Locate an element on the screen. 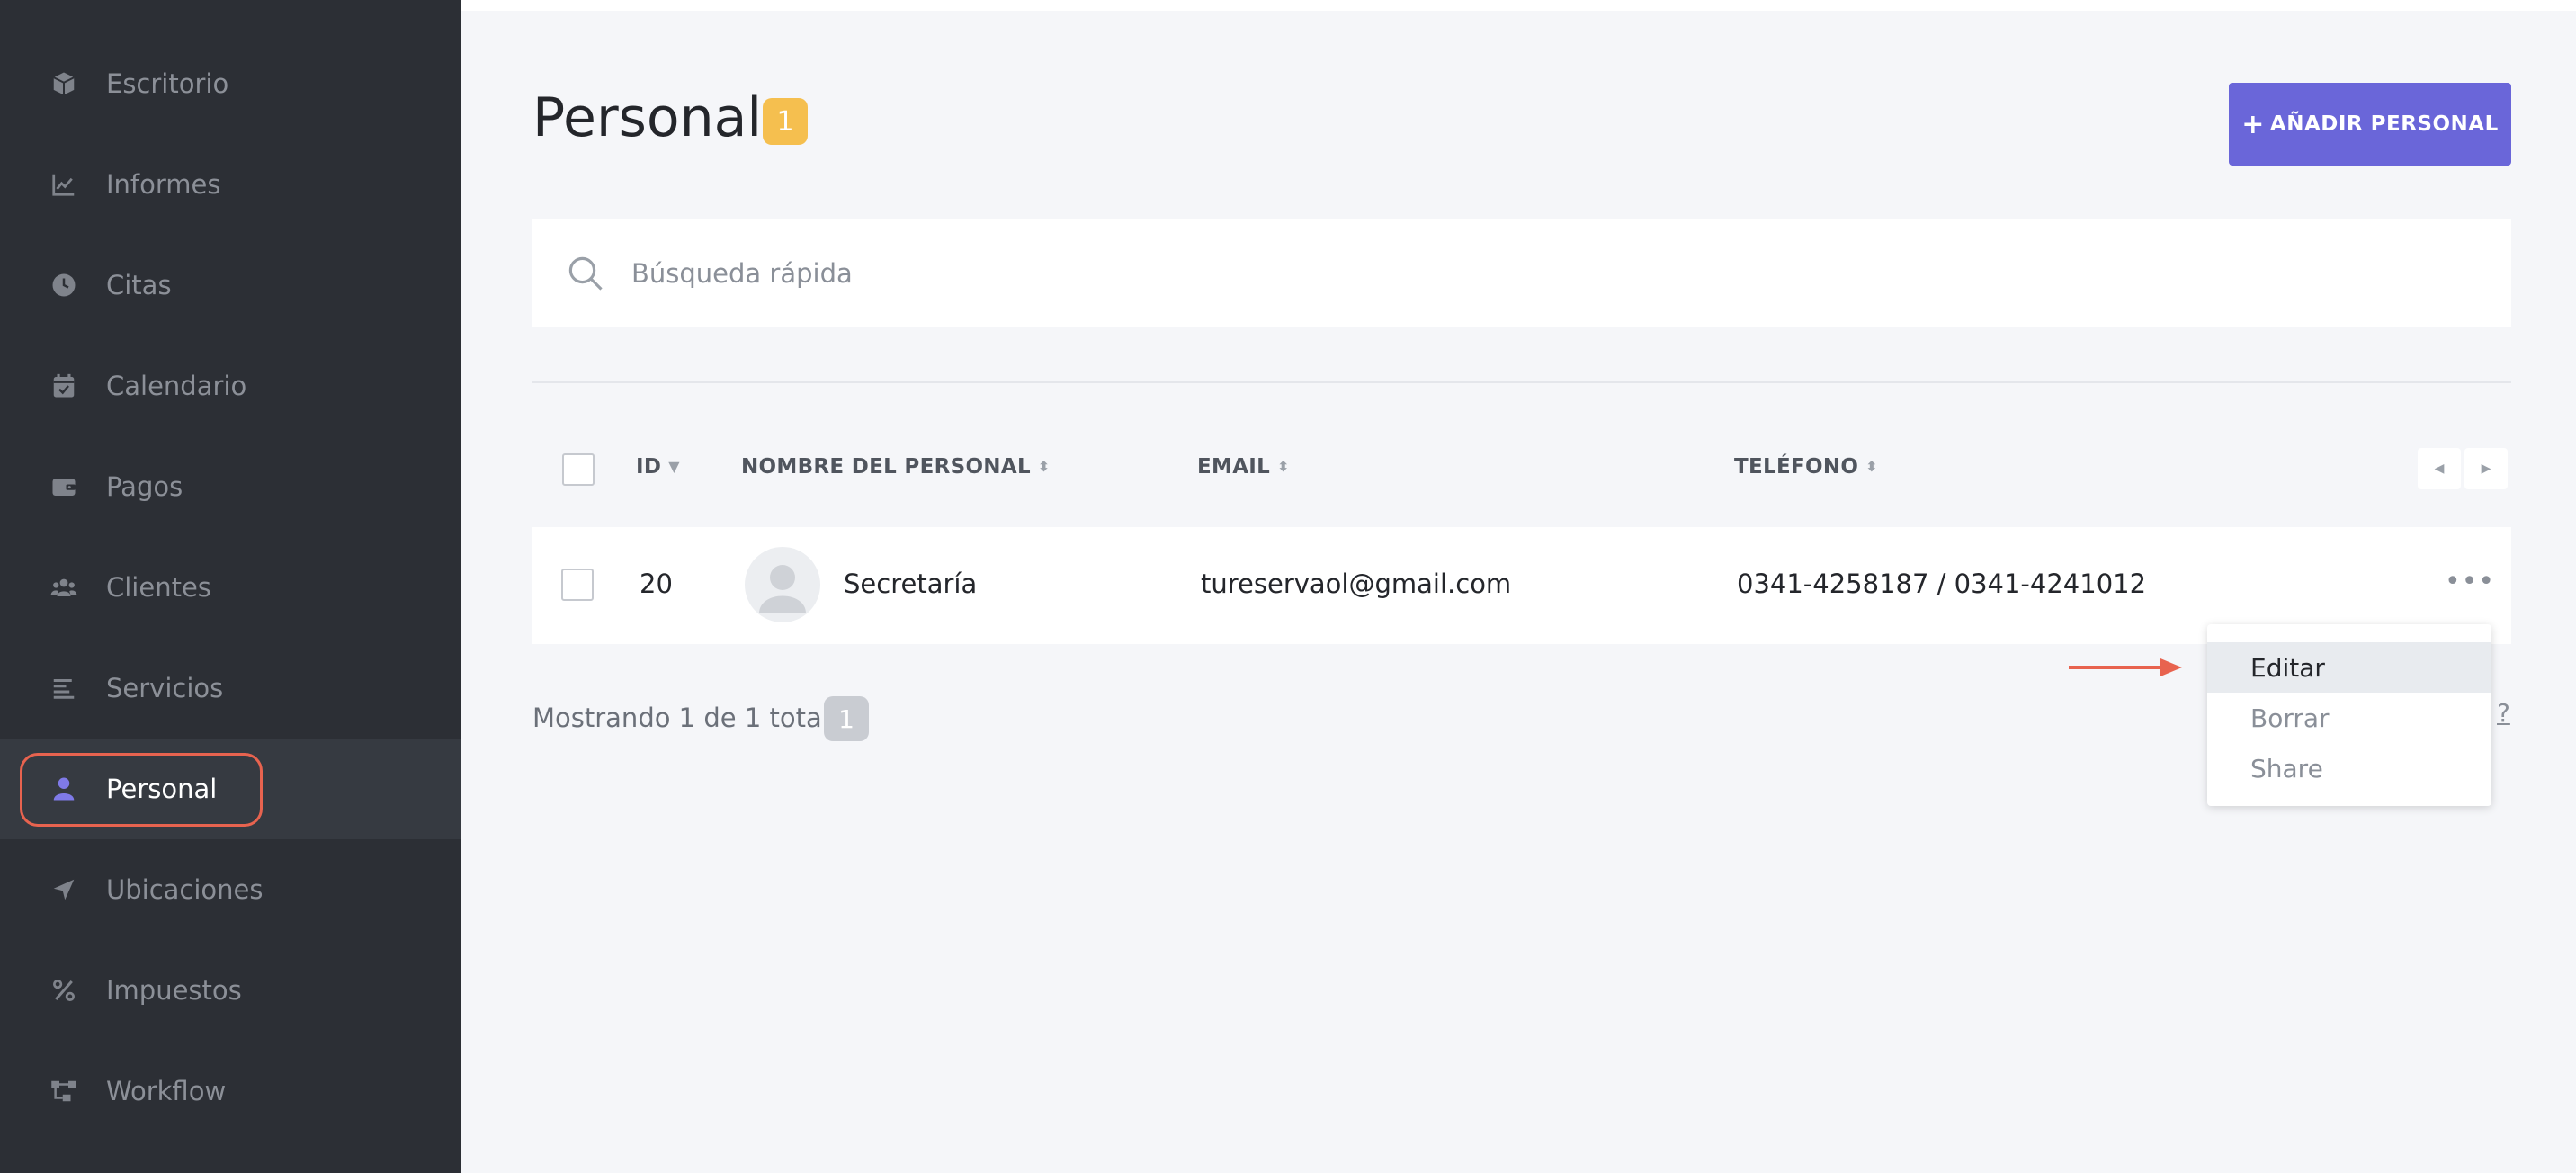  count-badge: 1 is located at coordinates (785, 121).